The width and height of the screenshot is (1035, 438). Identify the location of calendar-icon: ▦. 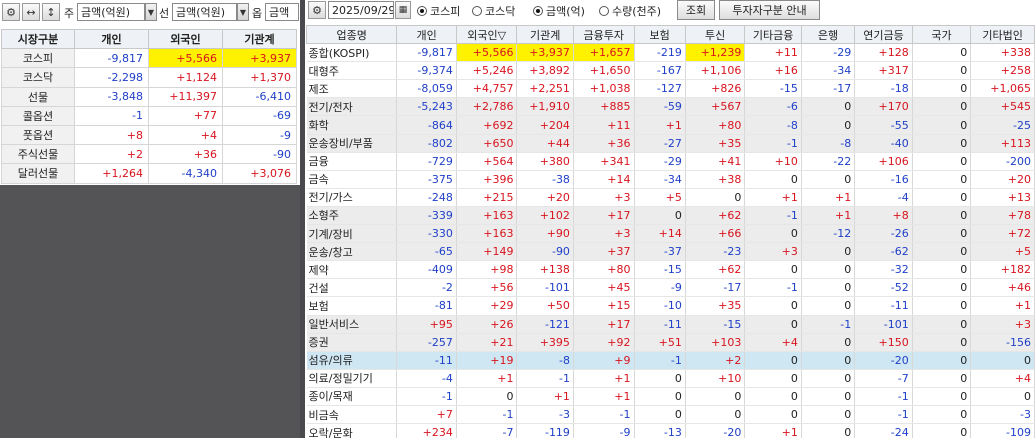
(403, 10).